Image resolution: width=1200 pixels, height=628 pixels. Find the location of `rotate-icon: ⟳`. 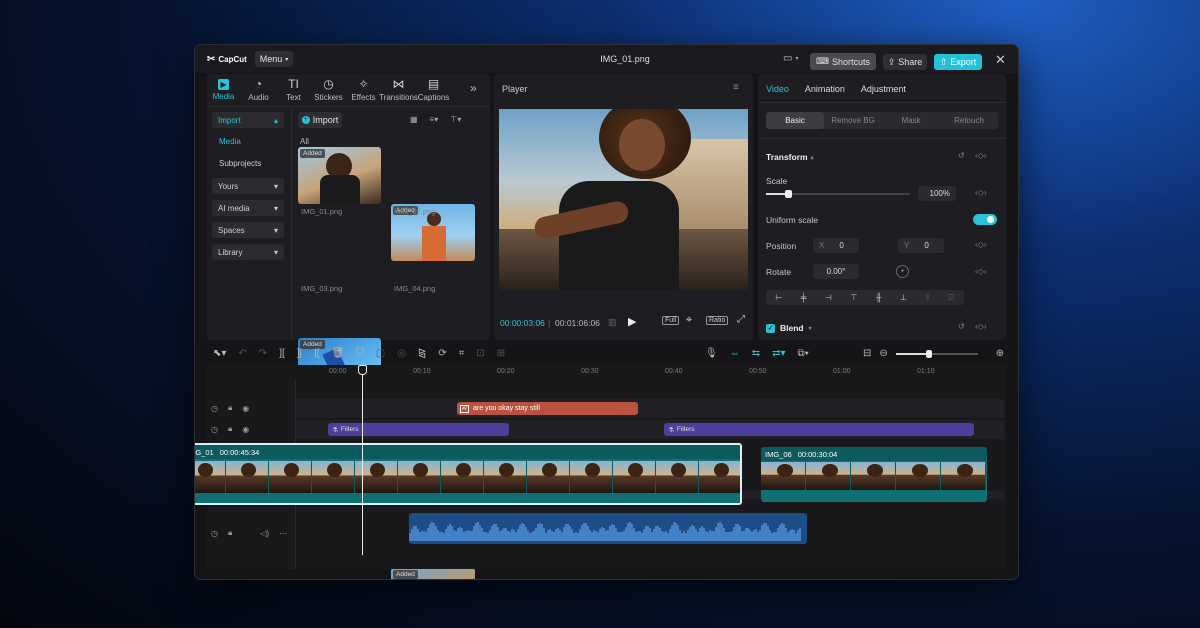

rotate-icon: ⟳ is located at coordinates (442, 353).